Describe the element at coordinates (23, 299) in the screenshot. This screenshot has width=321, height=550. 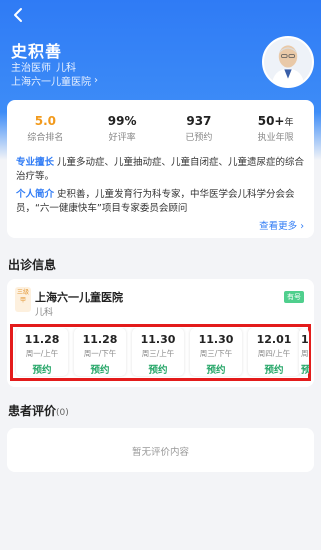
I see `hospital-level-badge: 三级甲` at that location.